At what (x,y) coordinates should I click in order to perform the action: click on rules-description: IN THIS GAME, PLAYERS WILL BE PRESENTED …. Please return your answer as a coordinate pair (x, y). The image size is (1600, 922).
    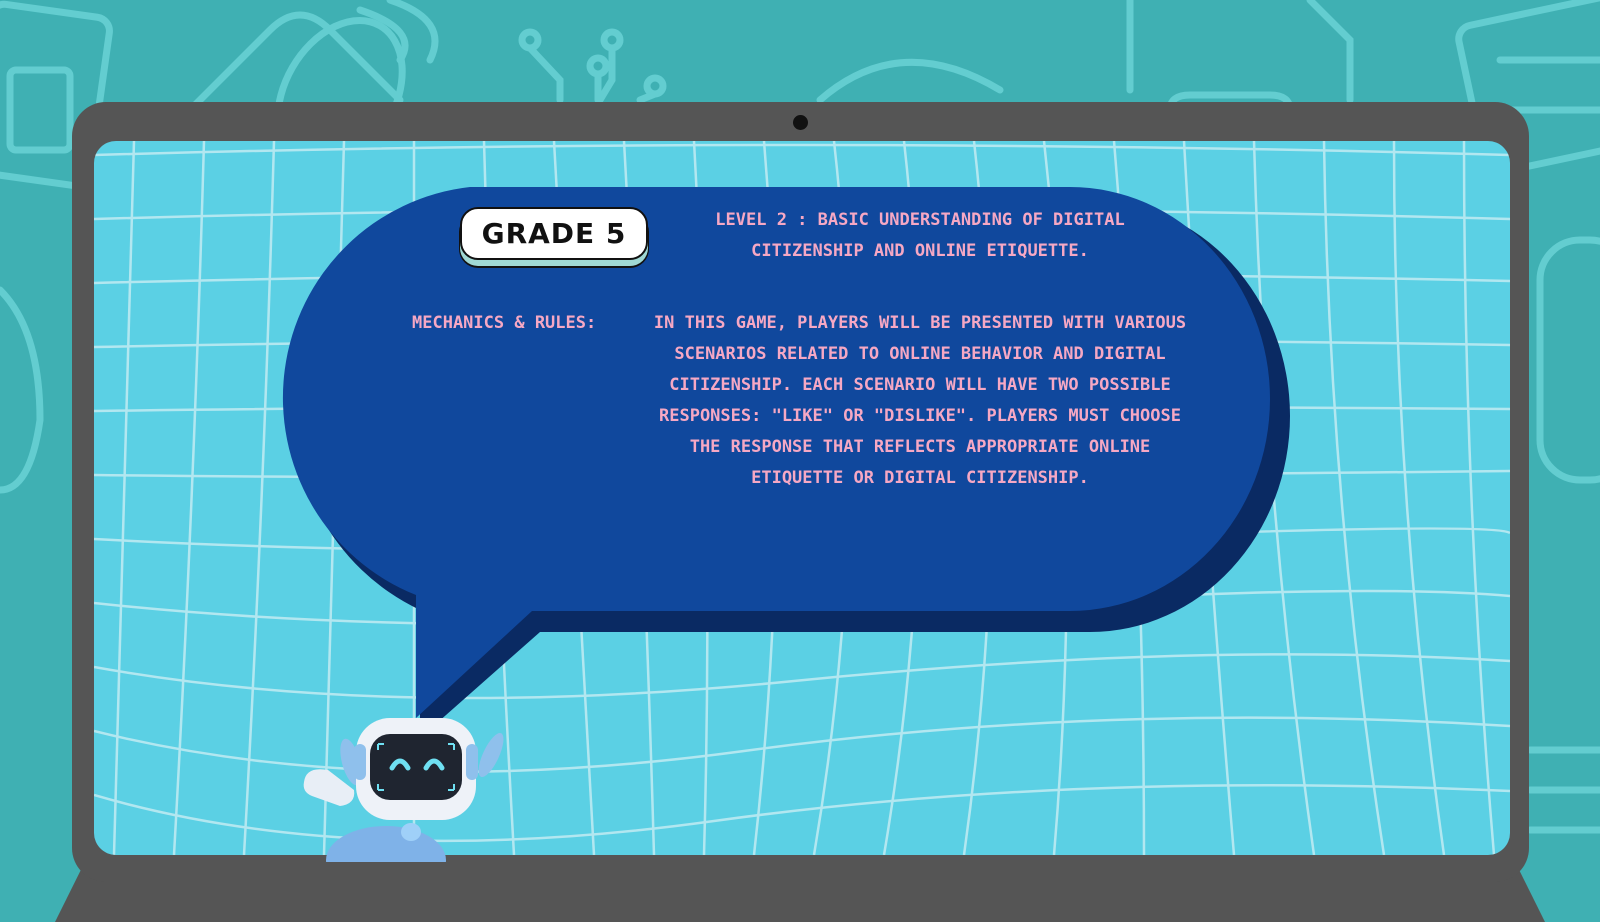
    Looking at the image, I should click on (920, 400).